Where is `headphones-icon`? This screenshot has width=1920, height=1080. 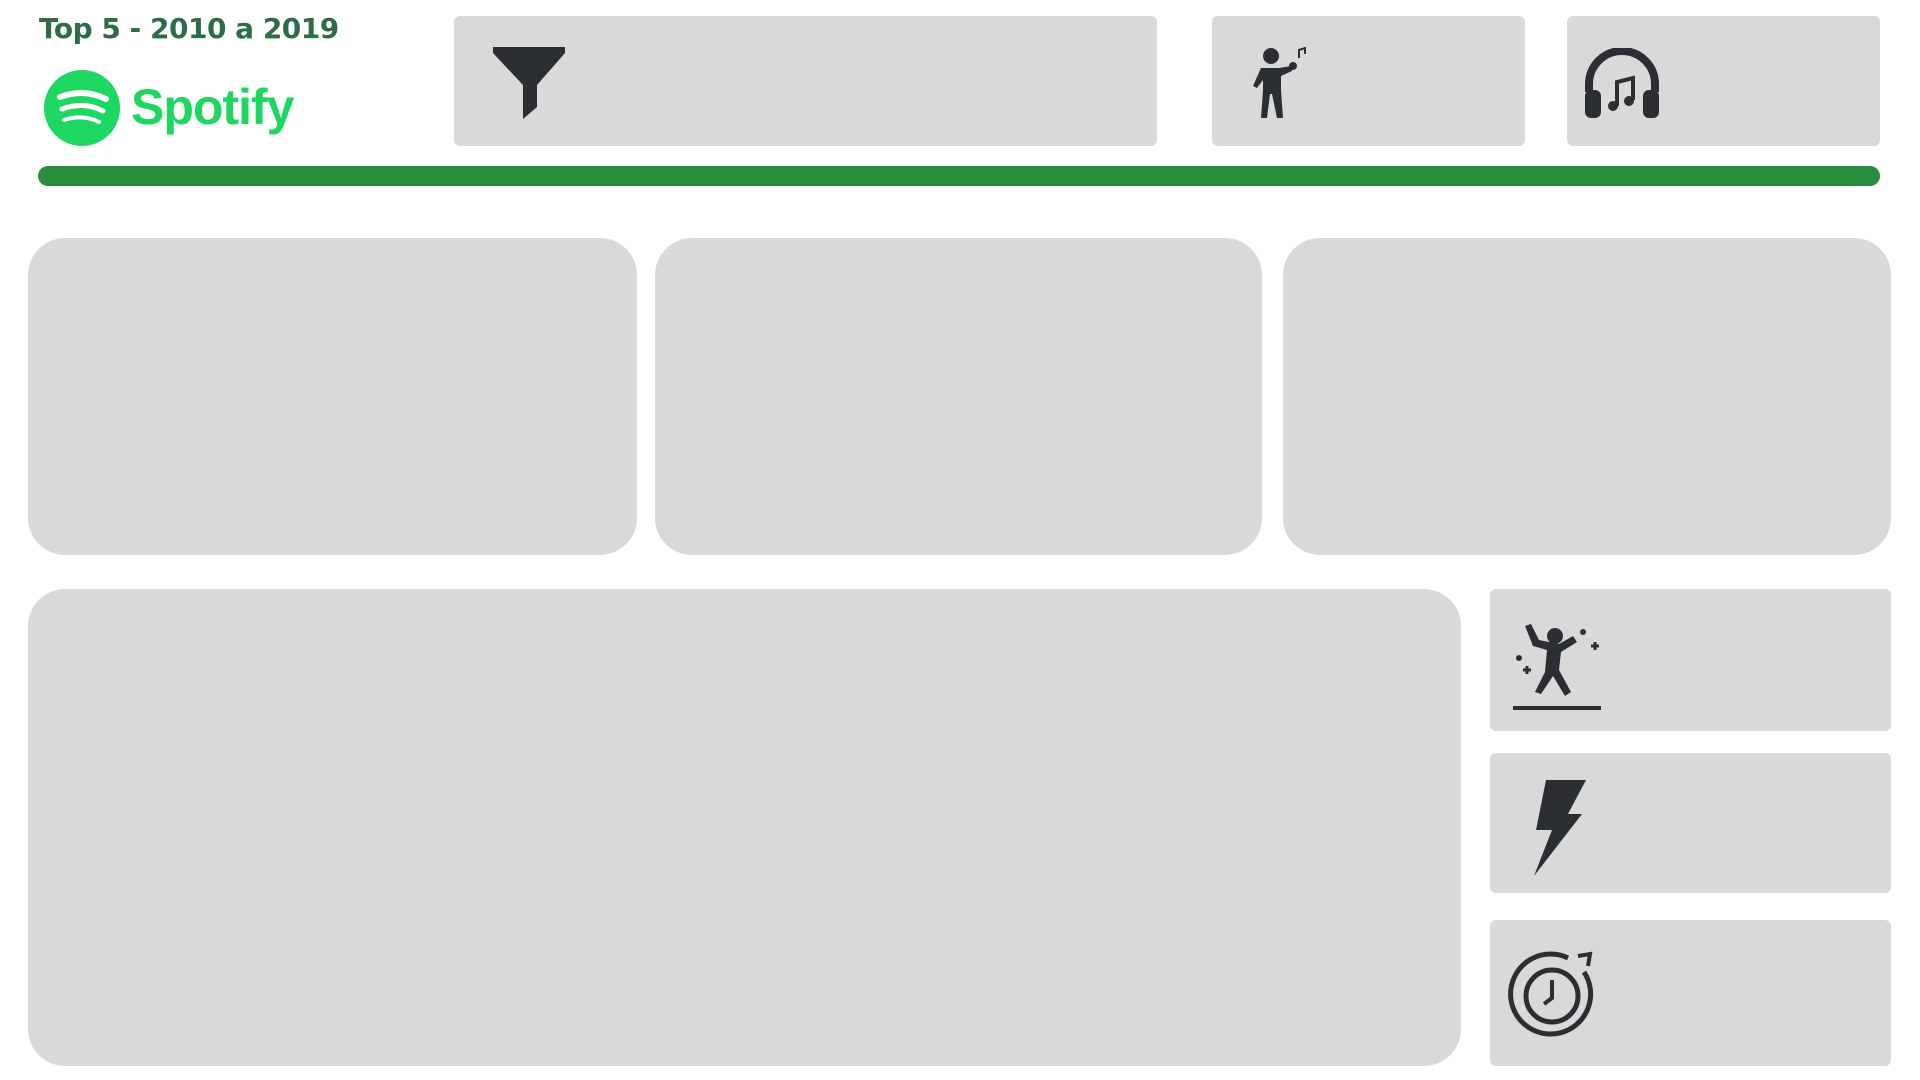
headphones-icon is located at coordinates (1622, 83).